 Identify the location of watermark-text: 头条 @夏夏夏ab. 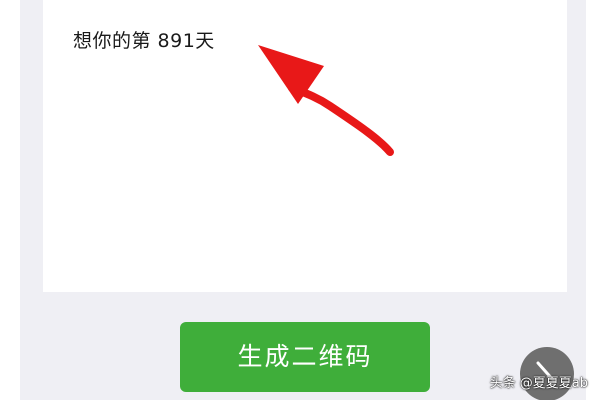
(538, 383).